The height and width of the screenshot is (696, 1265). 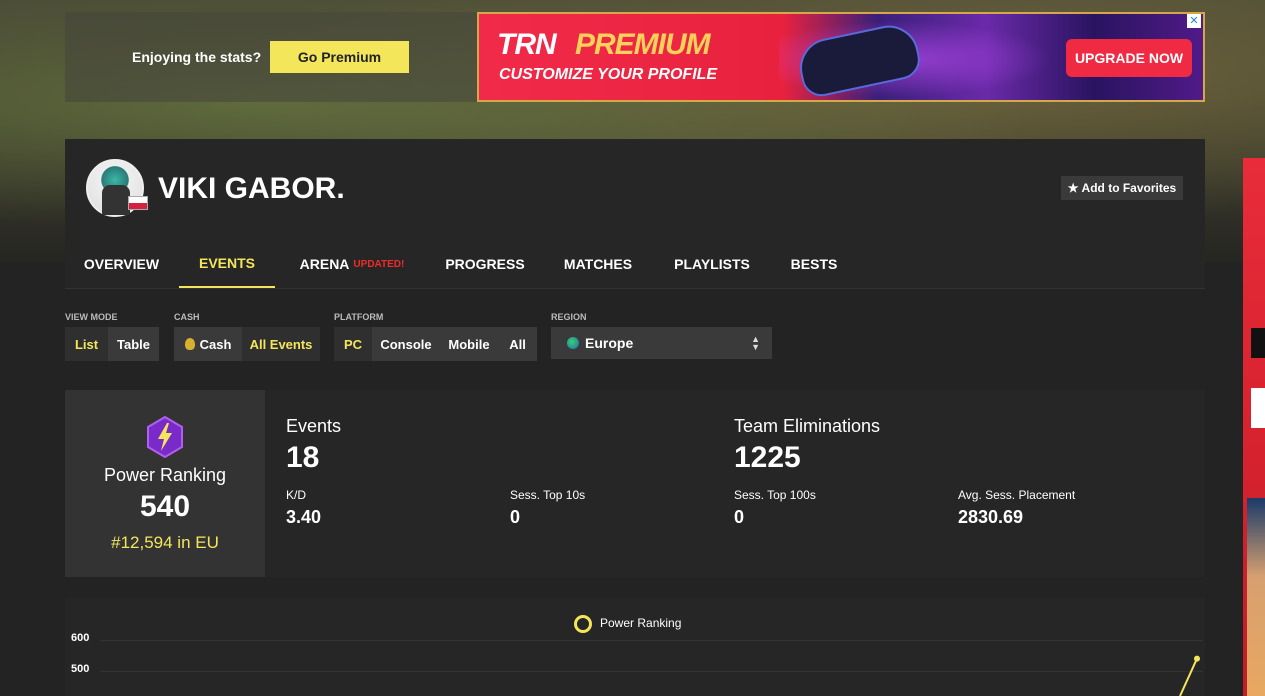 I want to click on tab-arena: ARENA UPDATED!, so click(x=352, y=264).